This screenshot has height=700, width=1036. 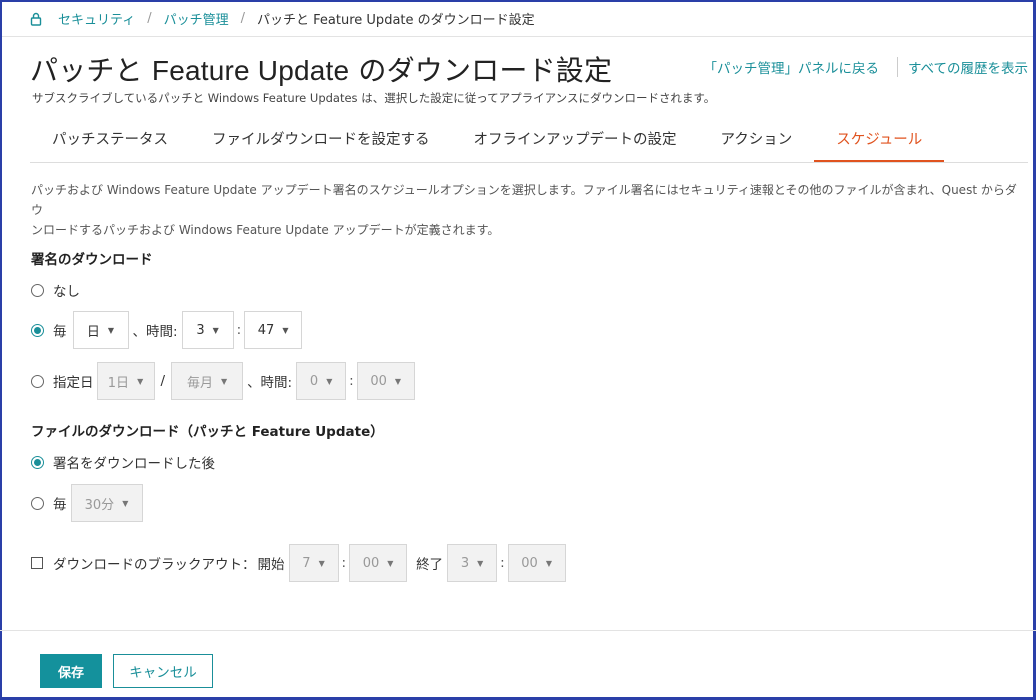 What do you see at coordinates (266, 330) in the screenshot?
I see `select-value: 47` at bounding box center [266, 330].